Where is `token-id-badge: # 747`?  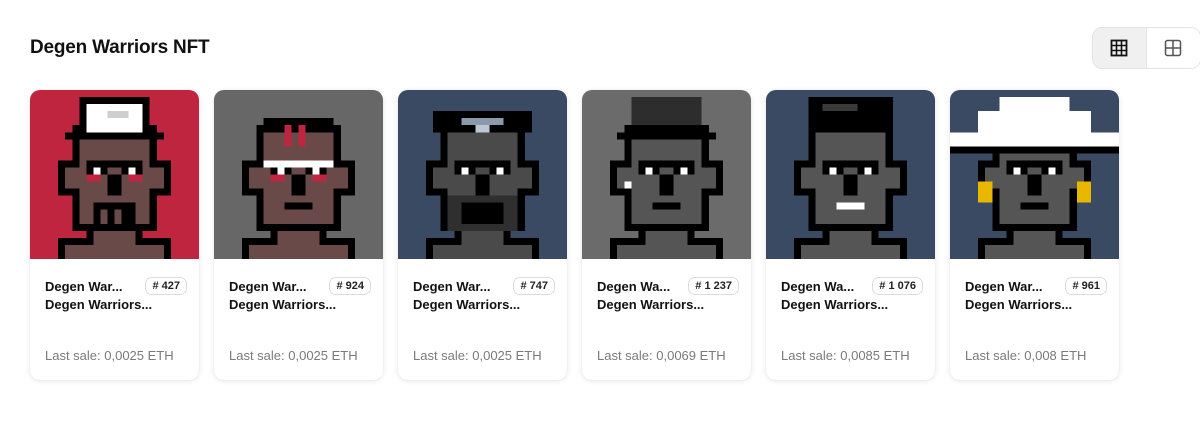
token-id-badge: # 747 is located at coordinates (534, 286).